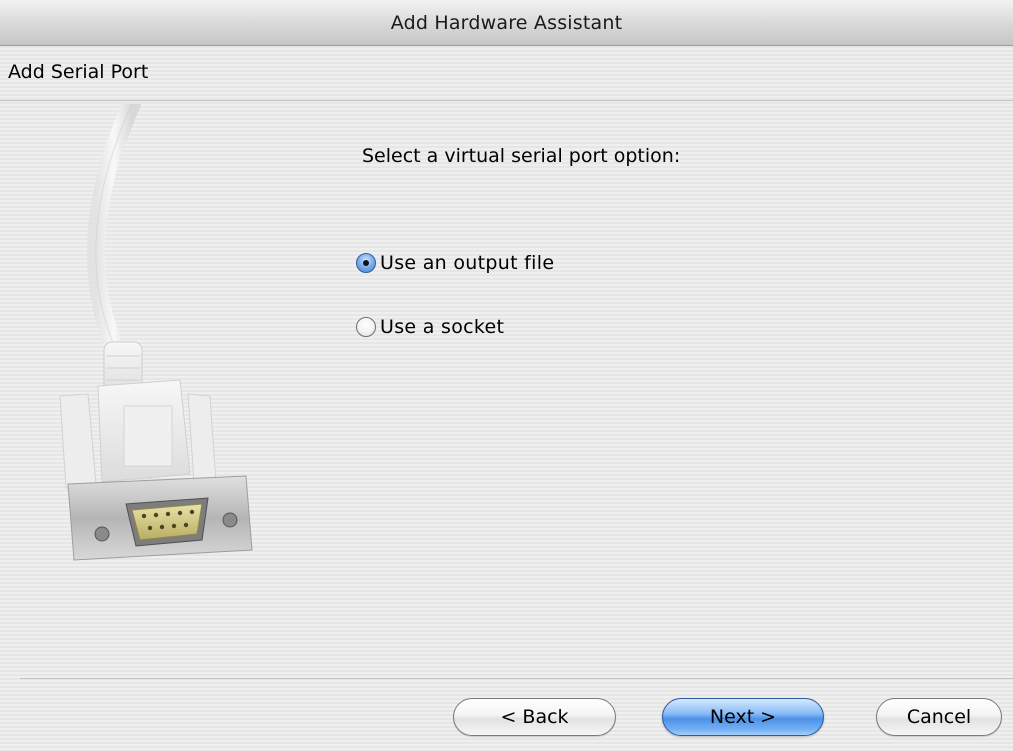 Image resolution: width=1013 pixels, height=751 pixels. Describe the element at coordinates (467, 263) in the screenshot. I see `radio-label-output-file: Use an output file` at that location.